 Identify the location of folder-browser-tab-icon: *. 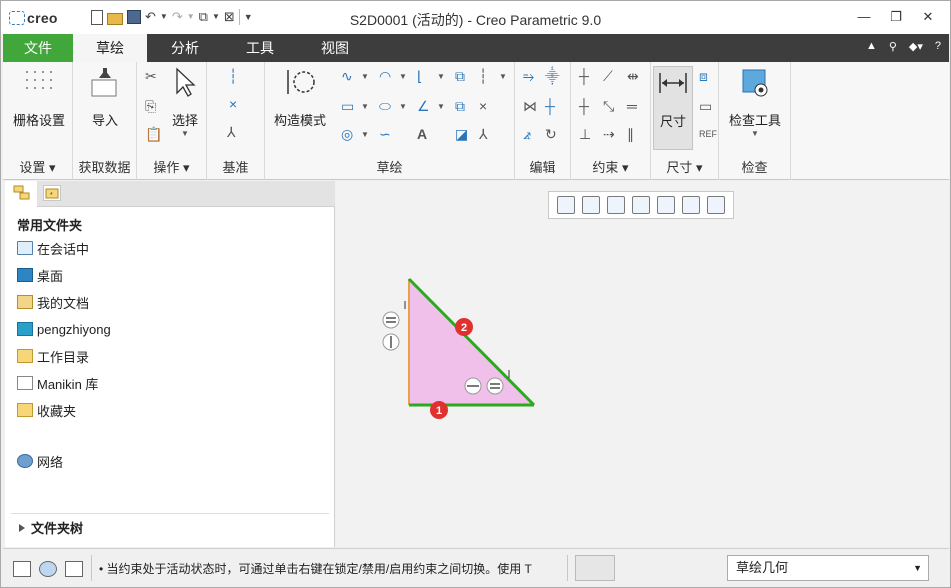
(52, 193).